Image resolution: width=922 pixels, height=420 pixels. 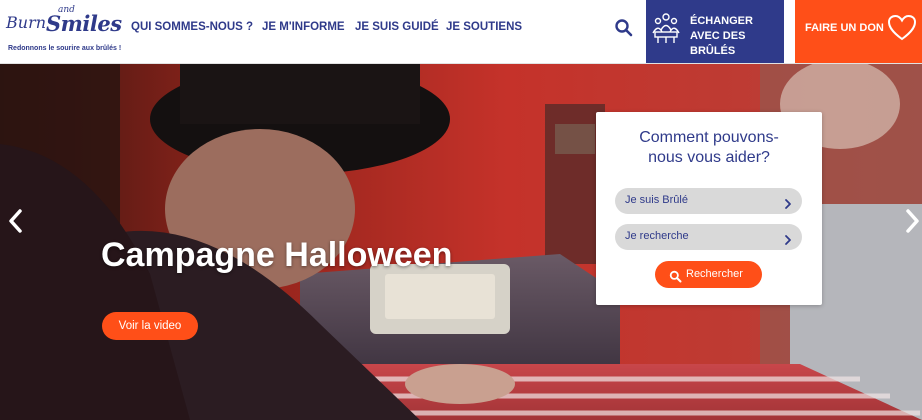 I want to click on nav-item-qui-sommes-nous: QUI SOMMES-NOUS ?, so click(x=192, y=27).